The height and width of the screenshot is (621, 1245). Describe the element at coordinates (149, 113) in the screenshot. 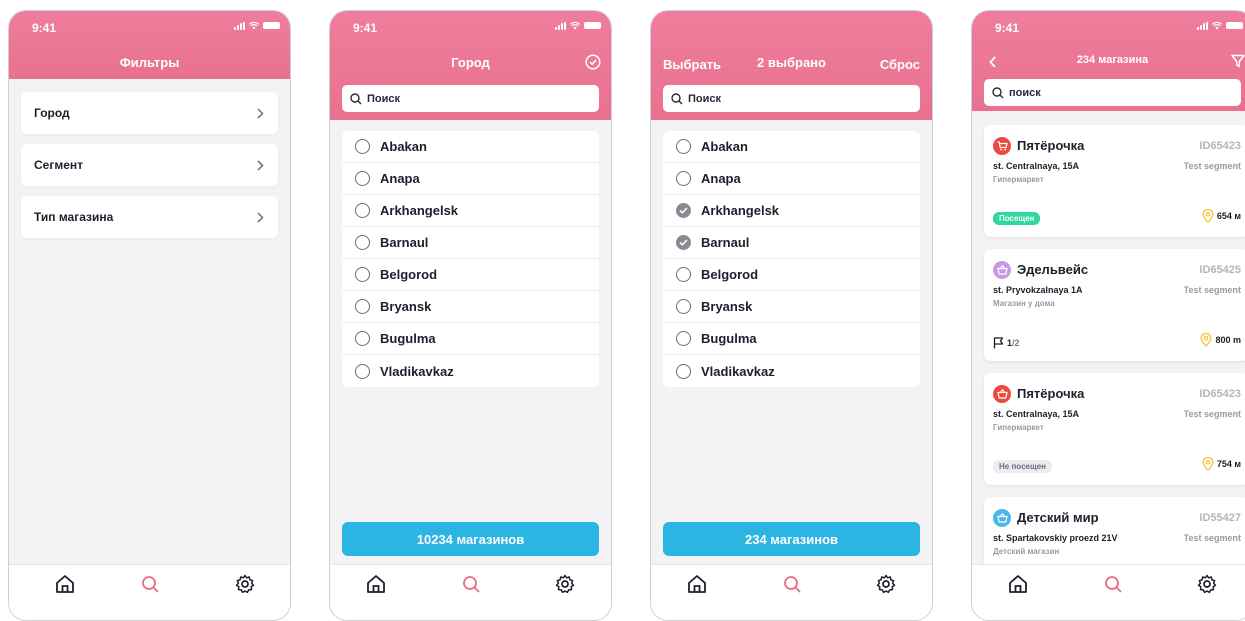

I see `filter-city: Город` at that location.